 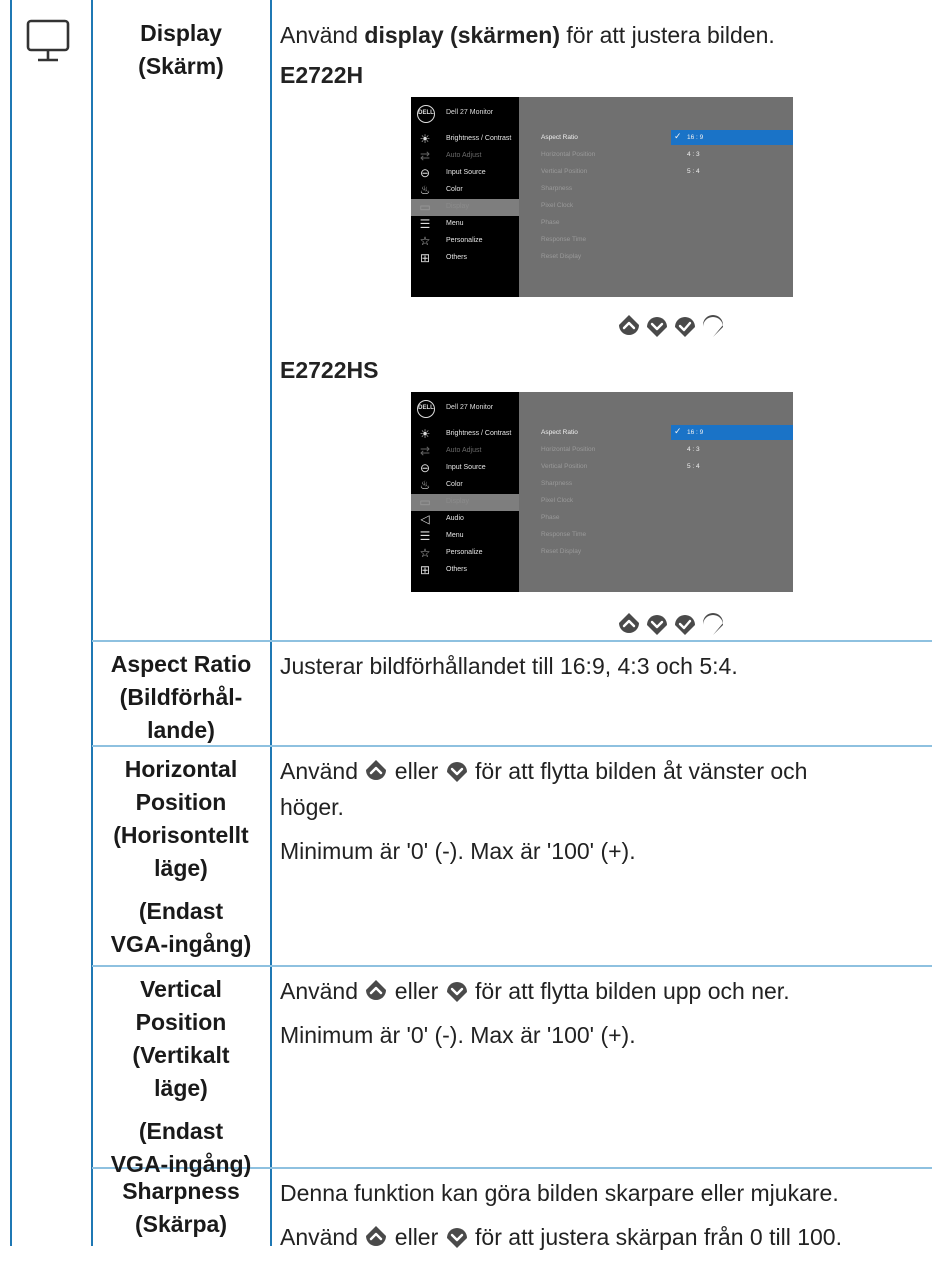 I want to click on sharpness-name: Sharpness (Skärpa), so click(x=181, y=1207).